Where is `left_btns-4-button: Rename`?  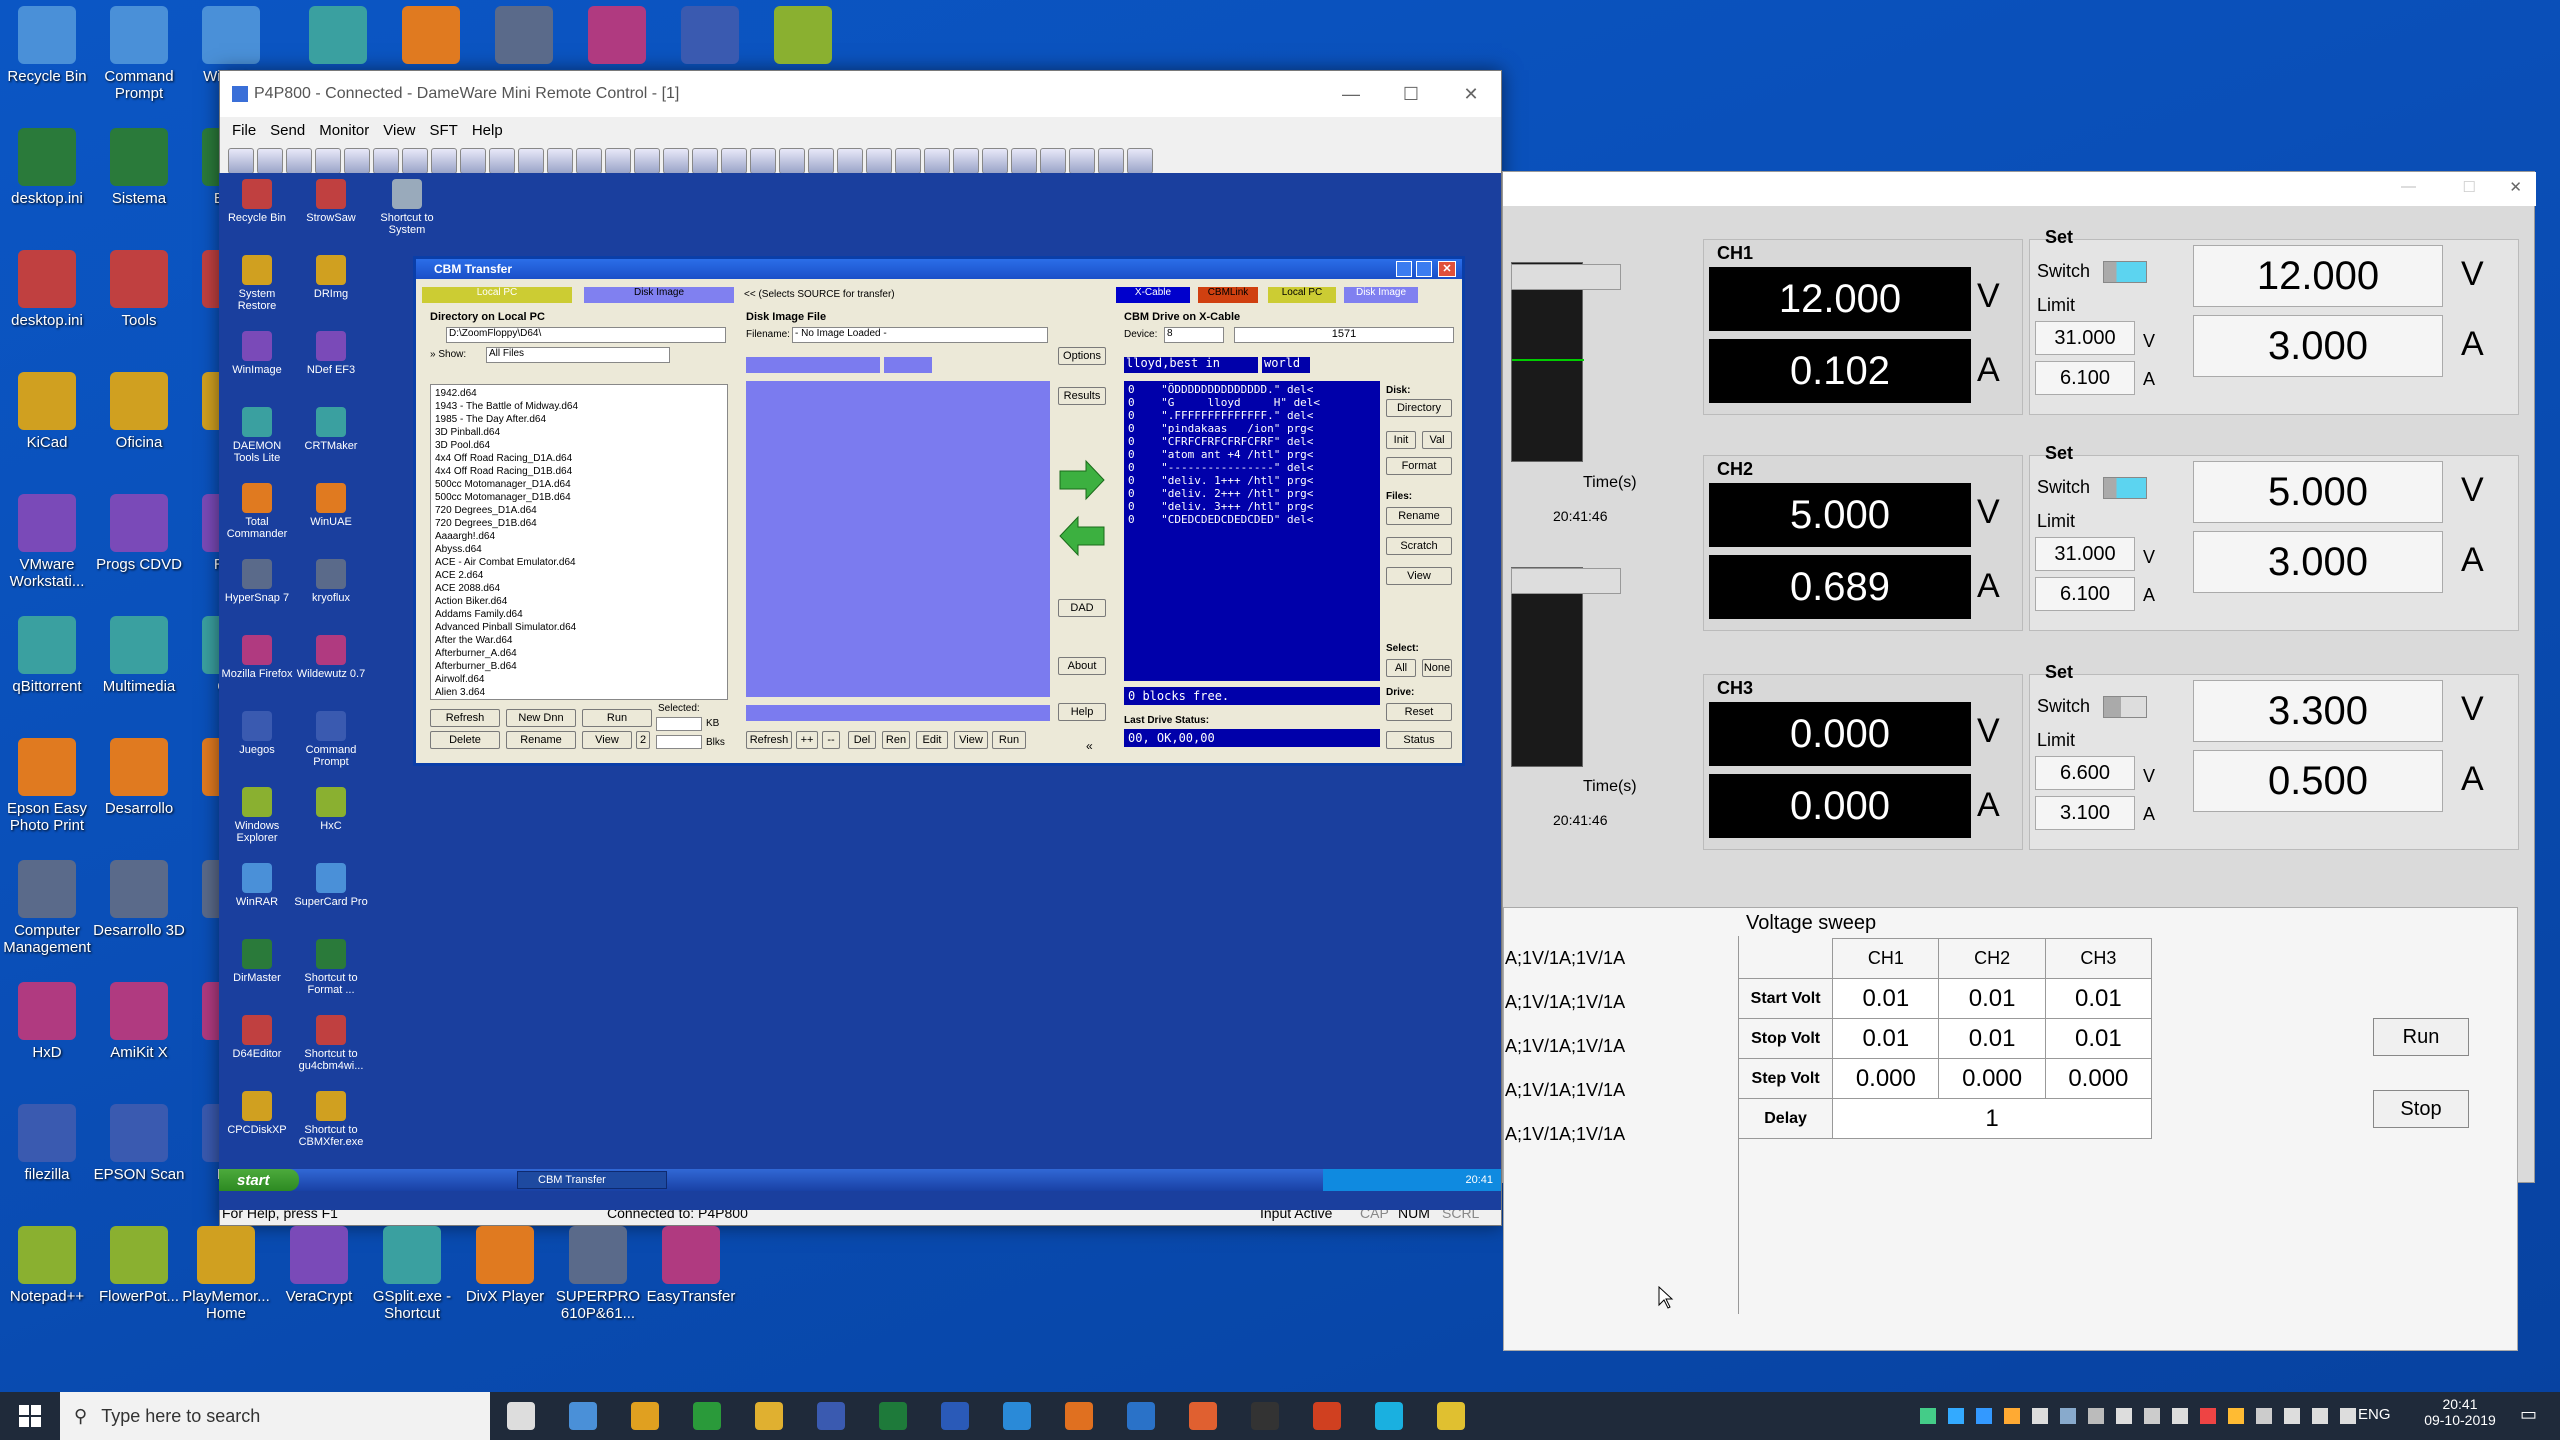
left_btns-4-button: Rename is located at coordinates (541, 740).